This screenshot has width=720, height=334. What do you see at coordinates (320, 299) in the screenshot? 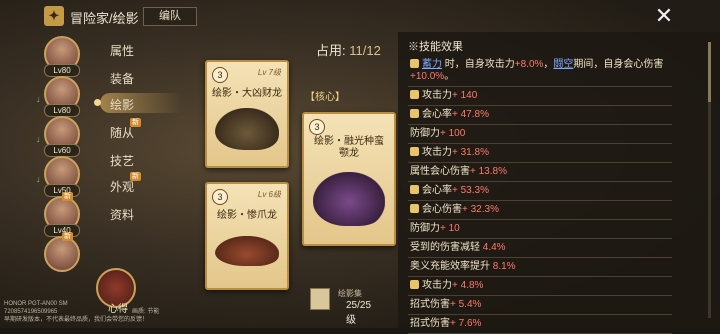
I see `book-icon` at bounding box center [320, 299].